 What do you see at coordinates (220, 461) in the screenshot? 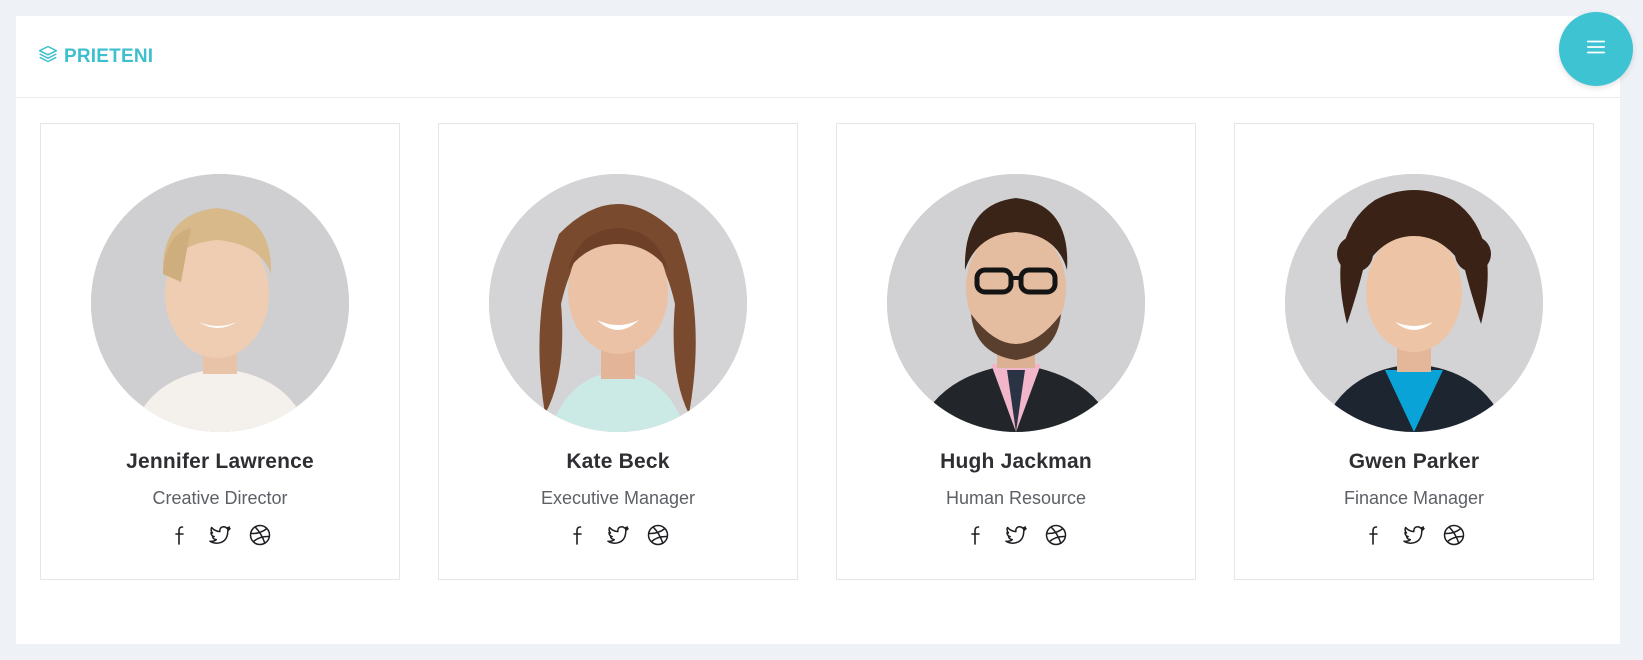
I see `friend-name: Jennifer Lawrence` at bounding box center [220, 461].